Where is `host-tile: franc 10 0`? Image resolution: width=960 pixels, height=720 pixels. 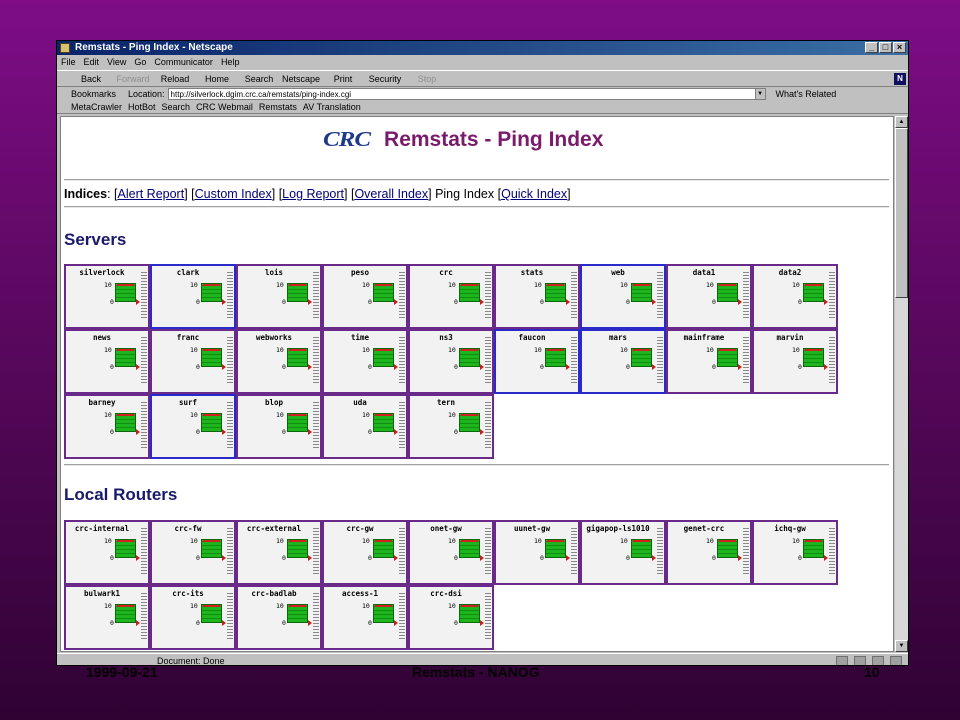 host-tile: franc 10 0 is located at coordinates (193, 361).